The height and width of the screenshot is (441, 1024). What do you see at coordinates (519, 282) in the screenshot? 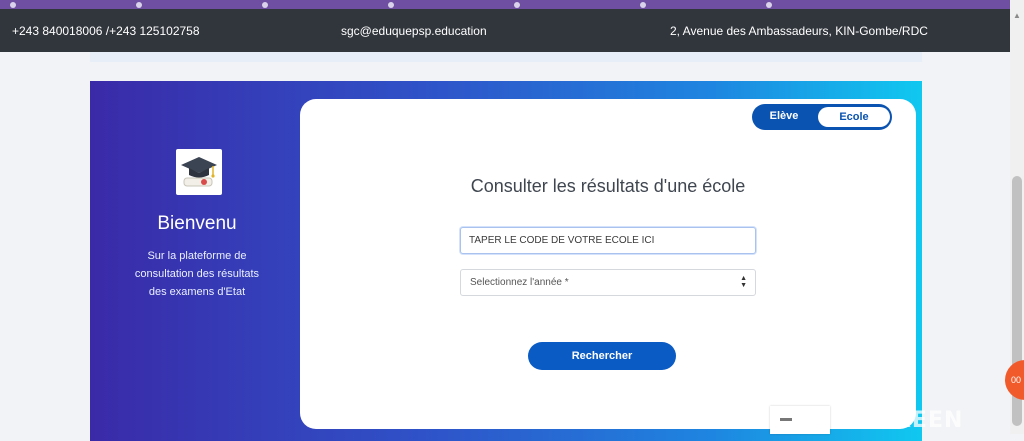
I see `year-select-value: Selectionnez l'année *` at bounding box center [519, 282].